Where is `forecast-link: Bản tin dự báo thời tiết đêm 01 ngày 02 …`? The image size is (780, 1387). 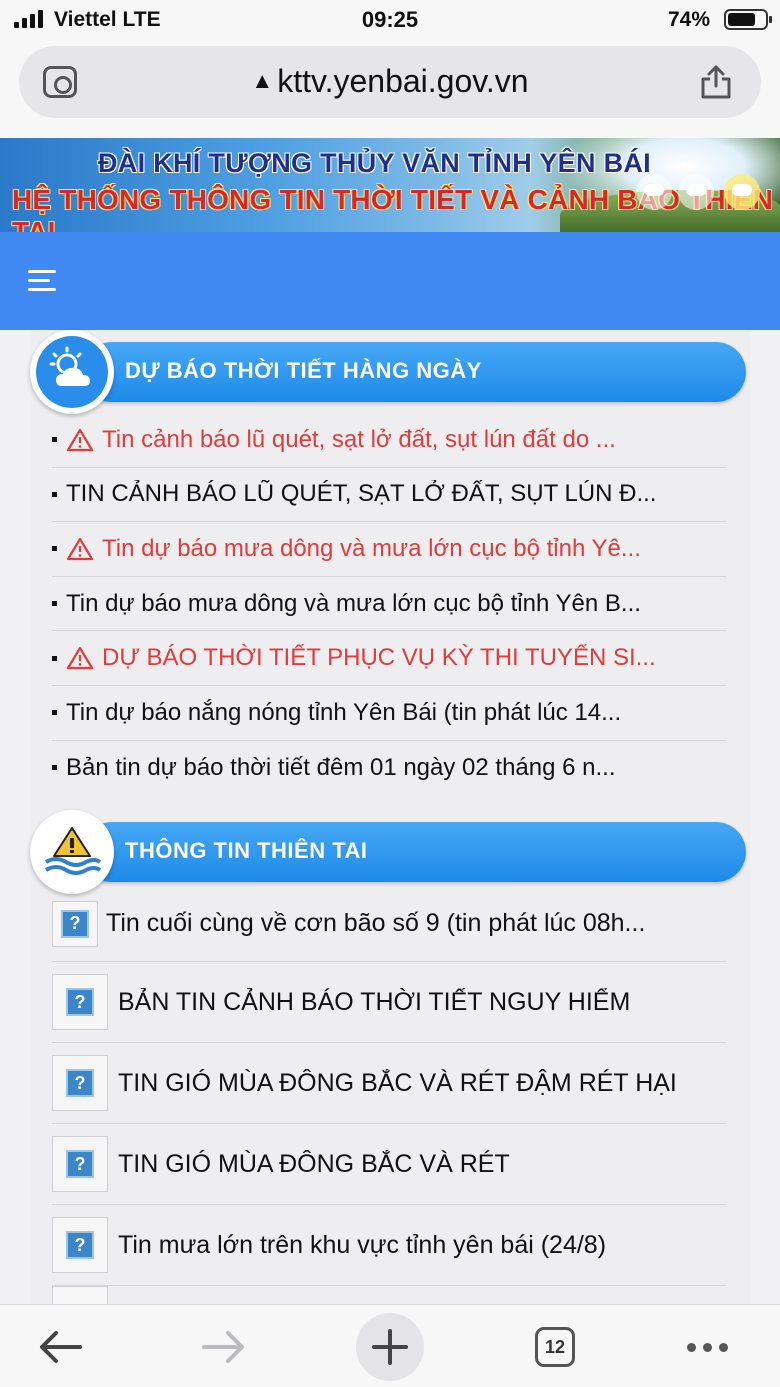 forecast-link: Bản tin dự báo thời tiết đêm 01 ngày 02 … is located at coordinates (341, 768).